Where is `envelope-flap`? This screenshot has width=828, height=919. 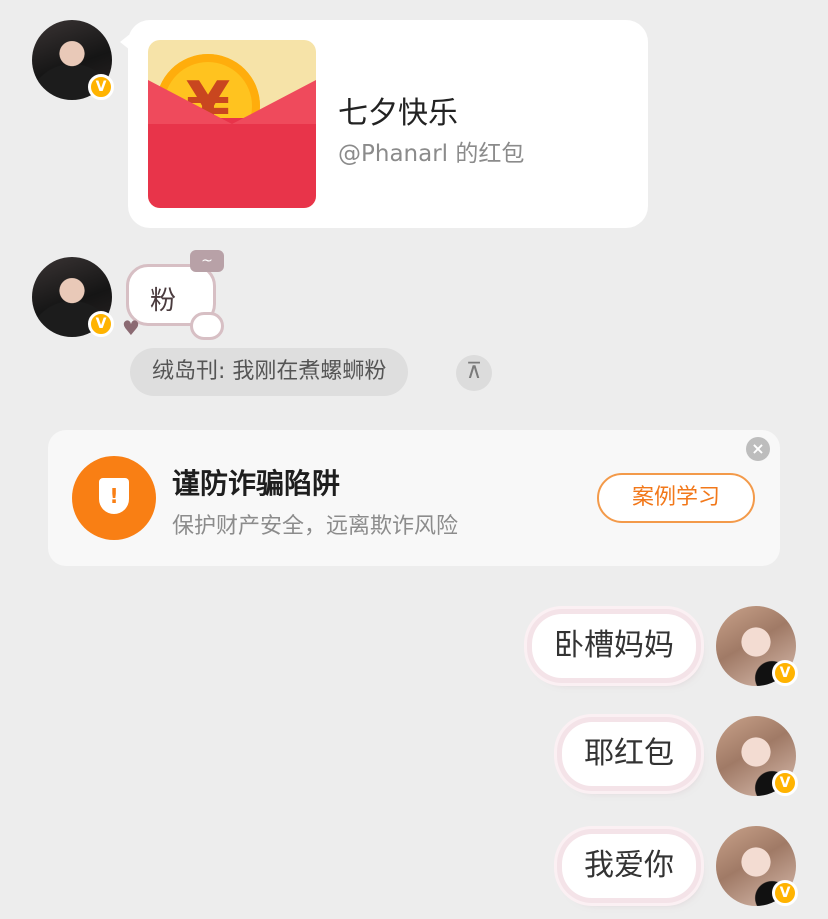
envelope-flap is located at coordinates (232, 102).